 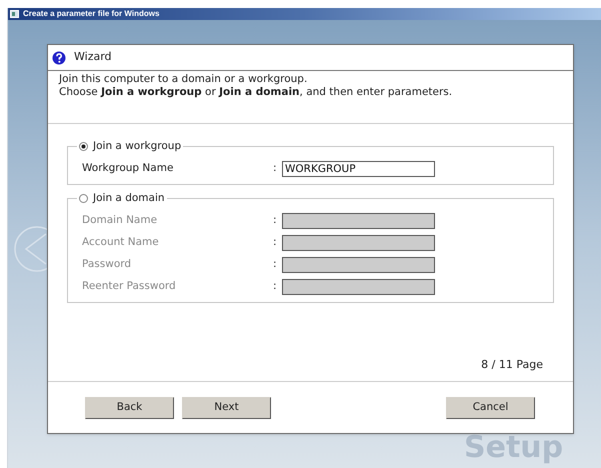 What do you see at coordinates (129, 198) in the screenshot?
I see `radio-label: Join a domain` at bounding box center [129, 198].